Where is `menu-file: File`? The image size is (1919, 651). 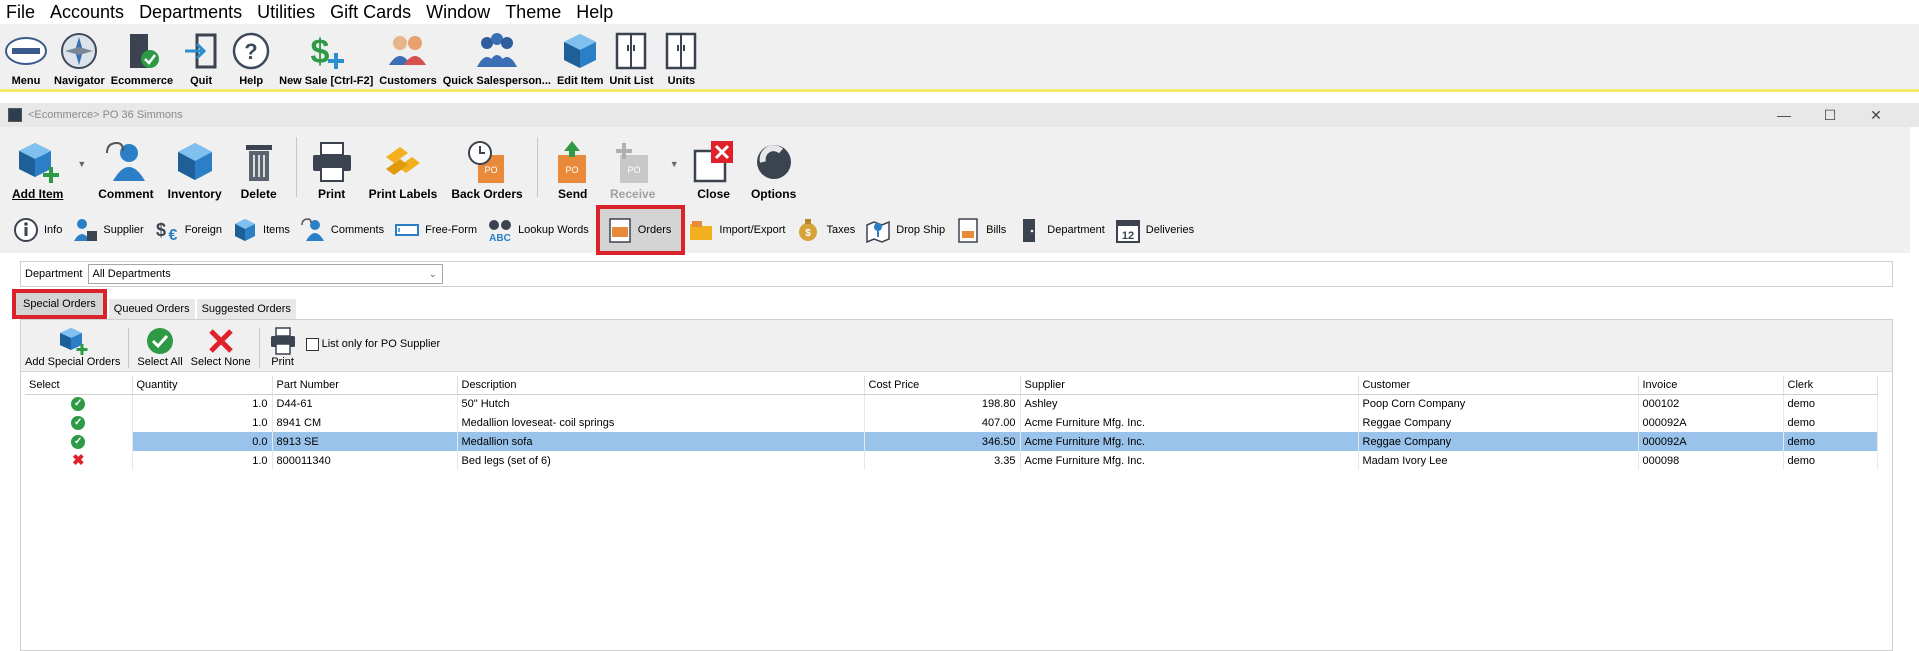 menu-file: File is located at coordinates (20, 12).